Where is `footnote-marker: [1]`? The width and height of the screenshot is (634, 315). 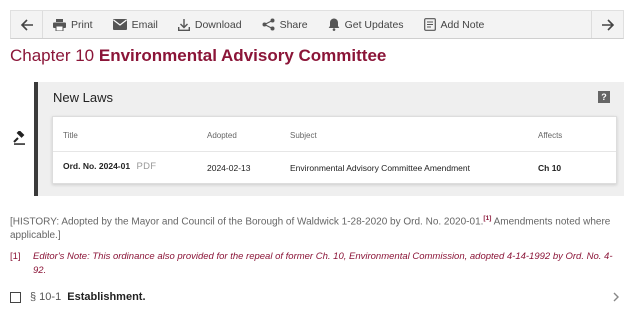
footnote-marker: [1] is located at coordinates (15, 257).